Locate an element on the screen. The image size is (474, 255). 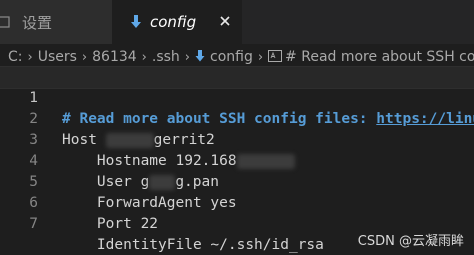
tab-settings: 设置 is located at coordinates (56, 22).